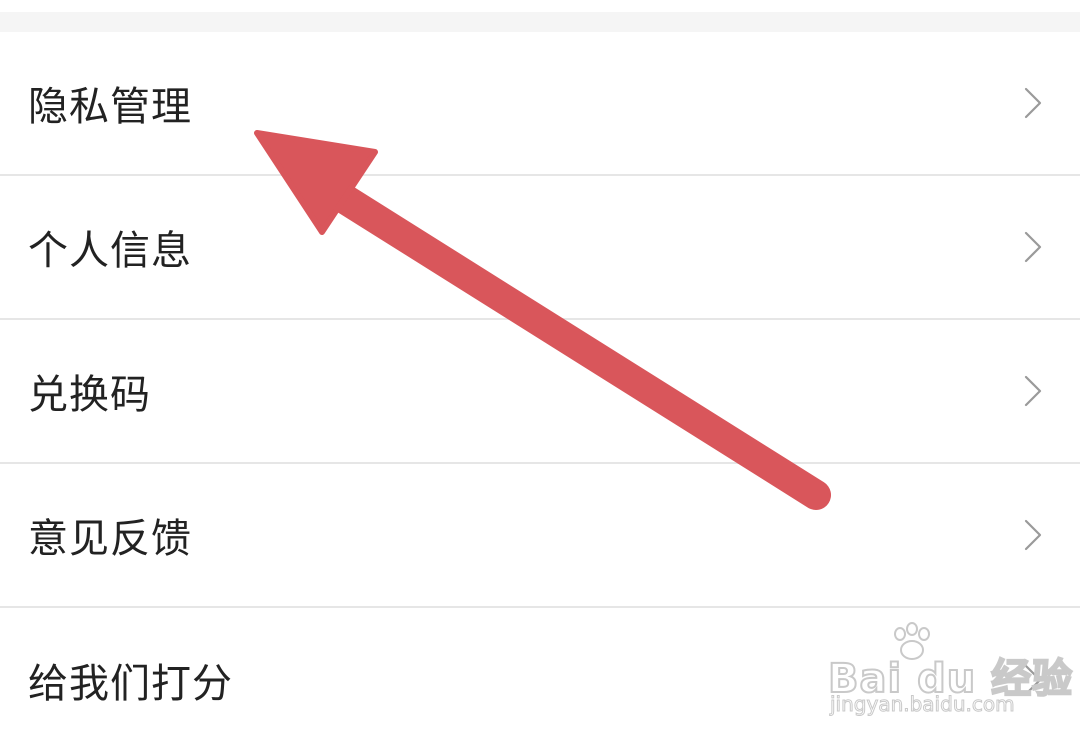 The image size is (1080, 740). Describe the element at coordinates (89, 395) in the screenshot. I see `menu-item-label: 兑换码` at that location.